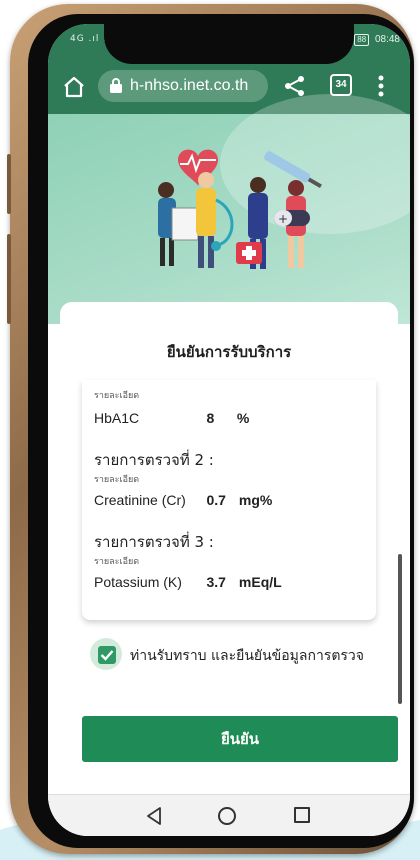  I want to click on recent-apps-icon, so click(302, 815).